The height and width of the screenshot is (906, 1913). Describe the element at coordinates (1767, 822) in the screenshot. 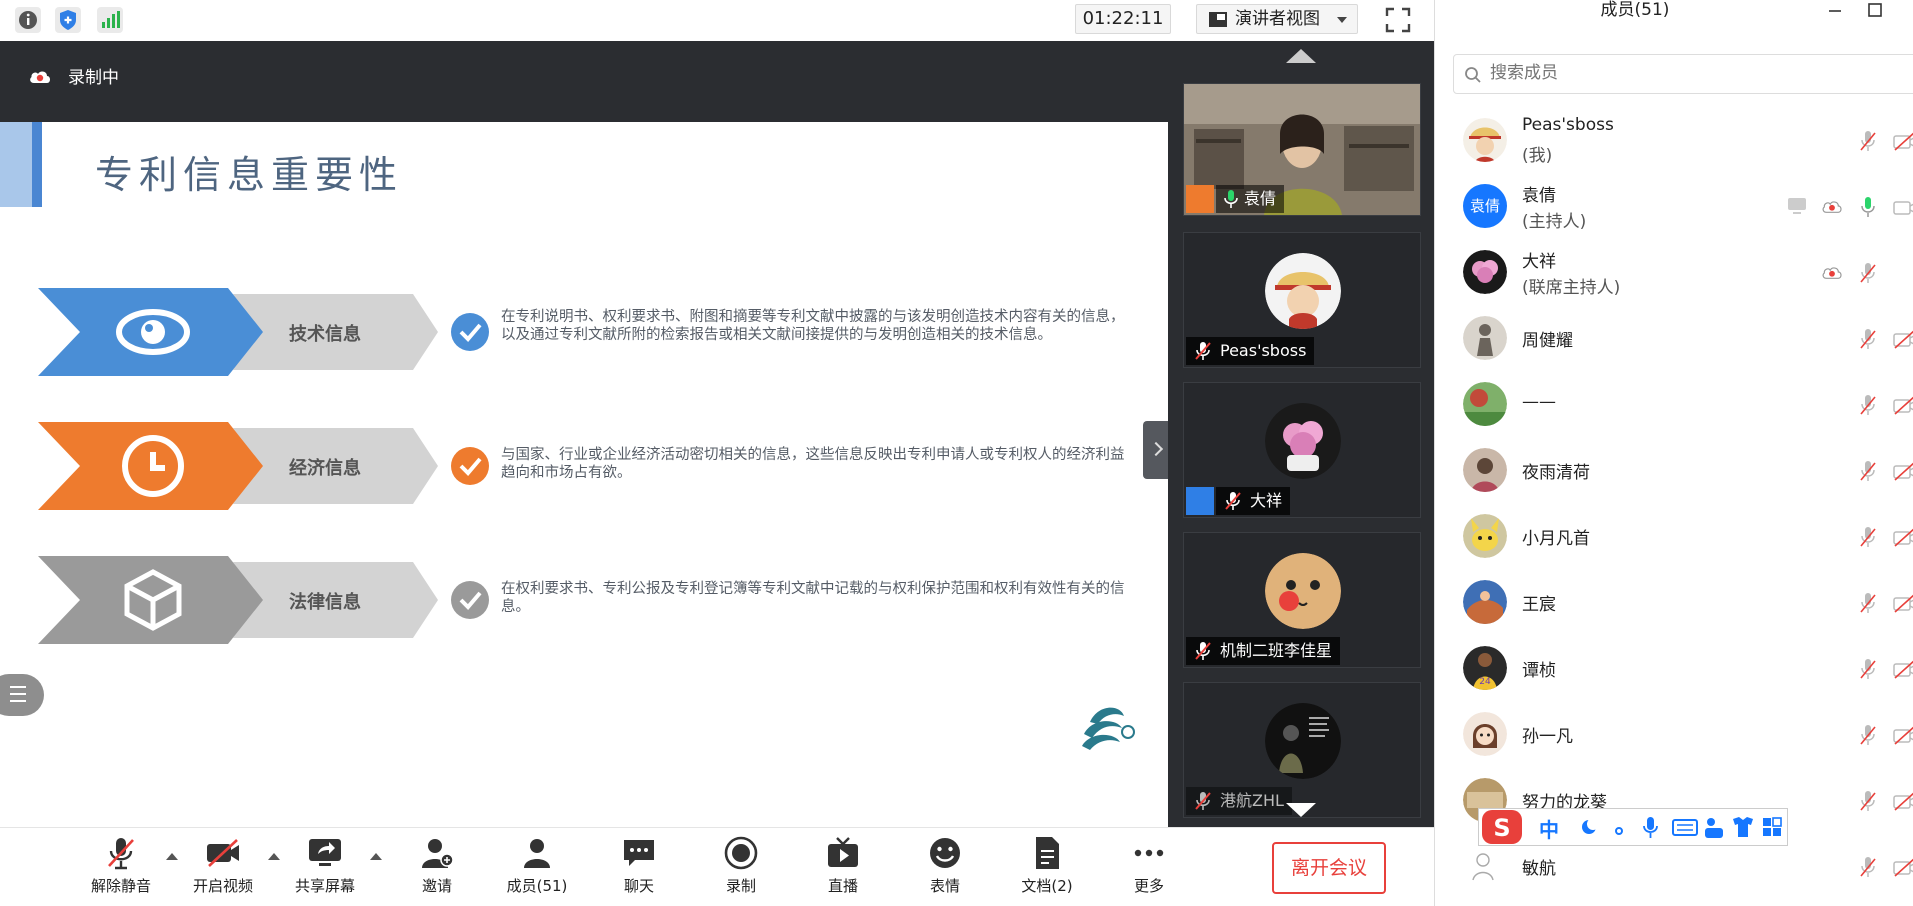

I see `toolbox-icon` at that location.